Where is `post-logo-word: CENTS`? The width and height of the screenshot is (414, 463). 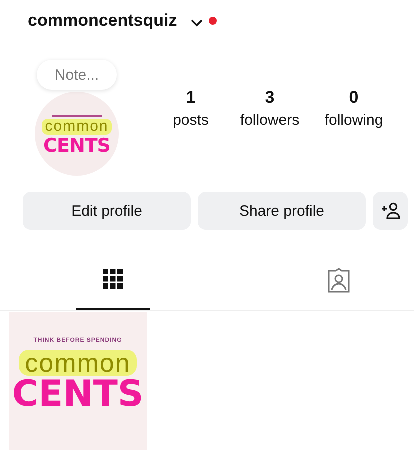
post-logo-word: CENTS is located at coordinates (78, 395).